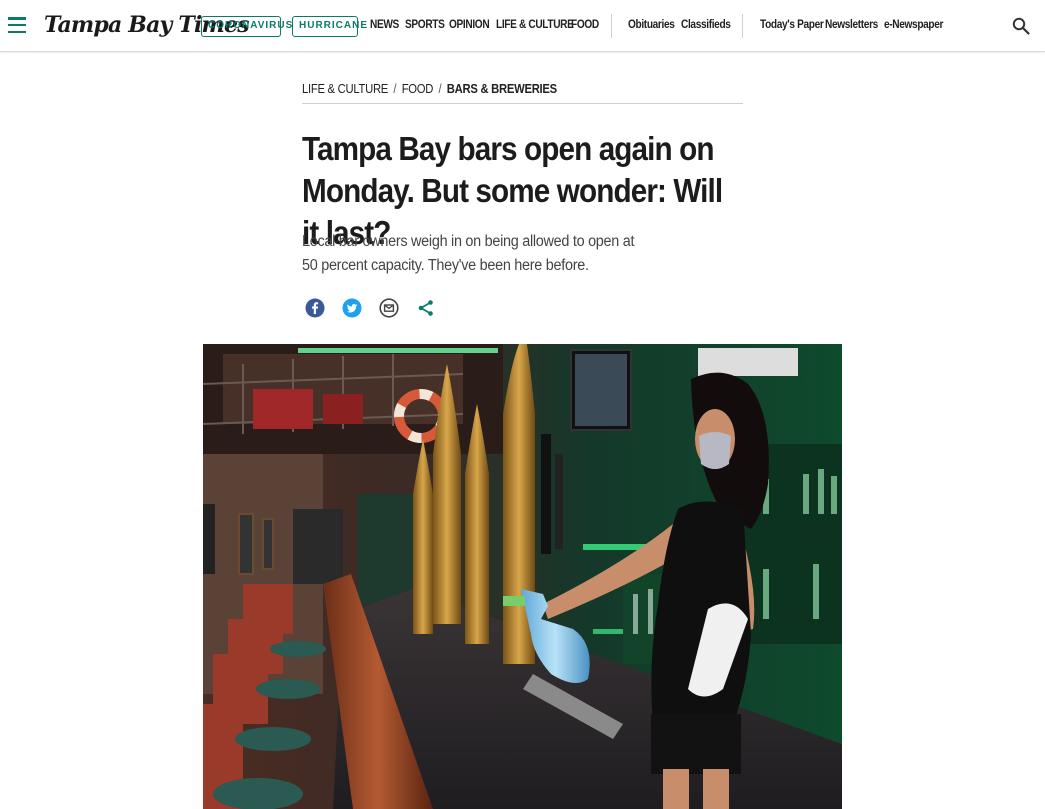 The width and height of the screenshot is (1045, 809). I want to click on nav-item-sports: SPORTS, so click(425, 25).